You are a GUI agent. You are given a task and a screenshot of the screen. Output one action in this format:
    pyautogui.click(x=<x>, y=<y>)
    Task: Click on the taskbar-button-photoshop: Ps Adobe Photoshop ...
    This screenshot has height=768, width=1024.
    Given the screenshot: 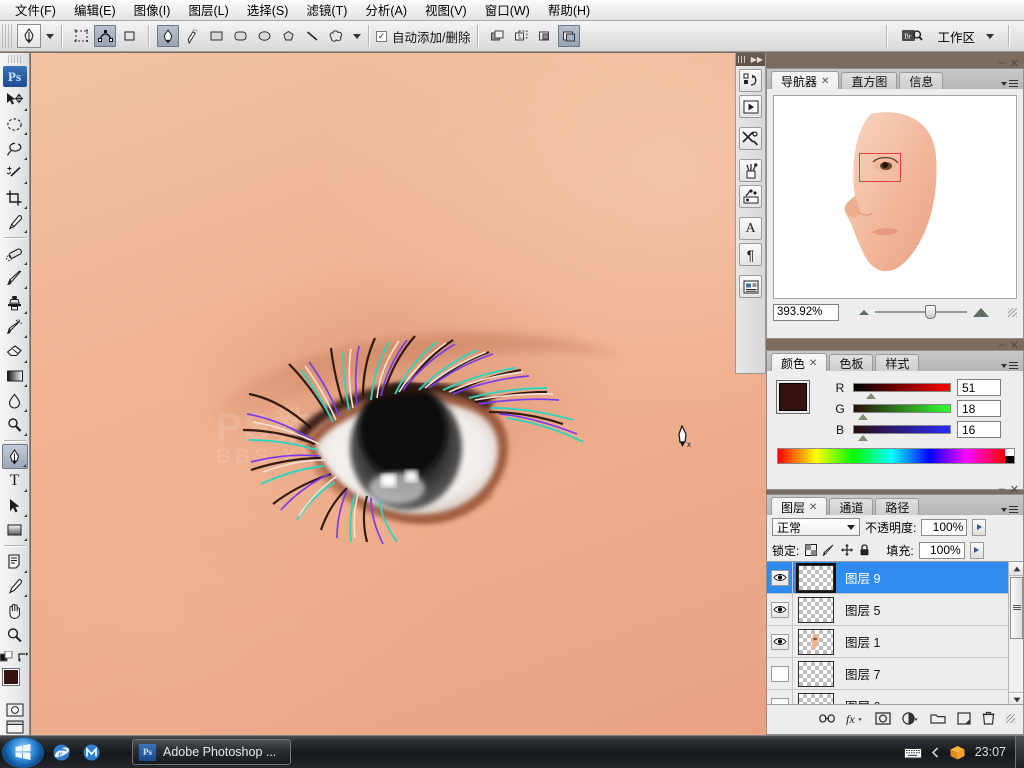 What is the action you would take?
    pyautogui.click(x=212, y=752)
    